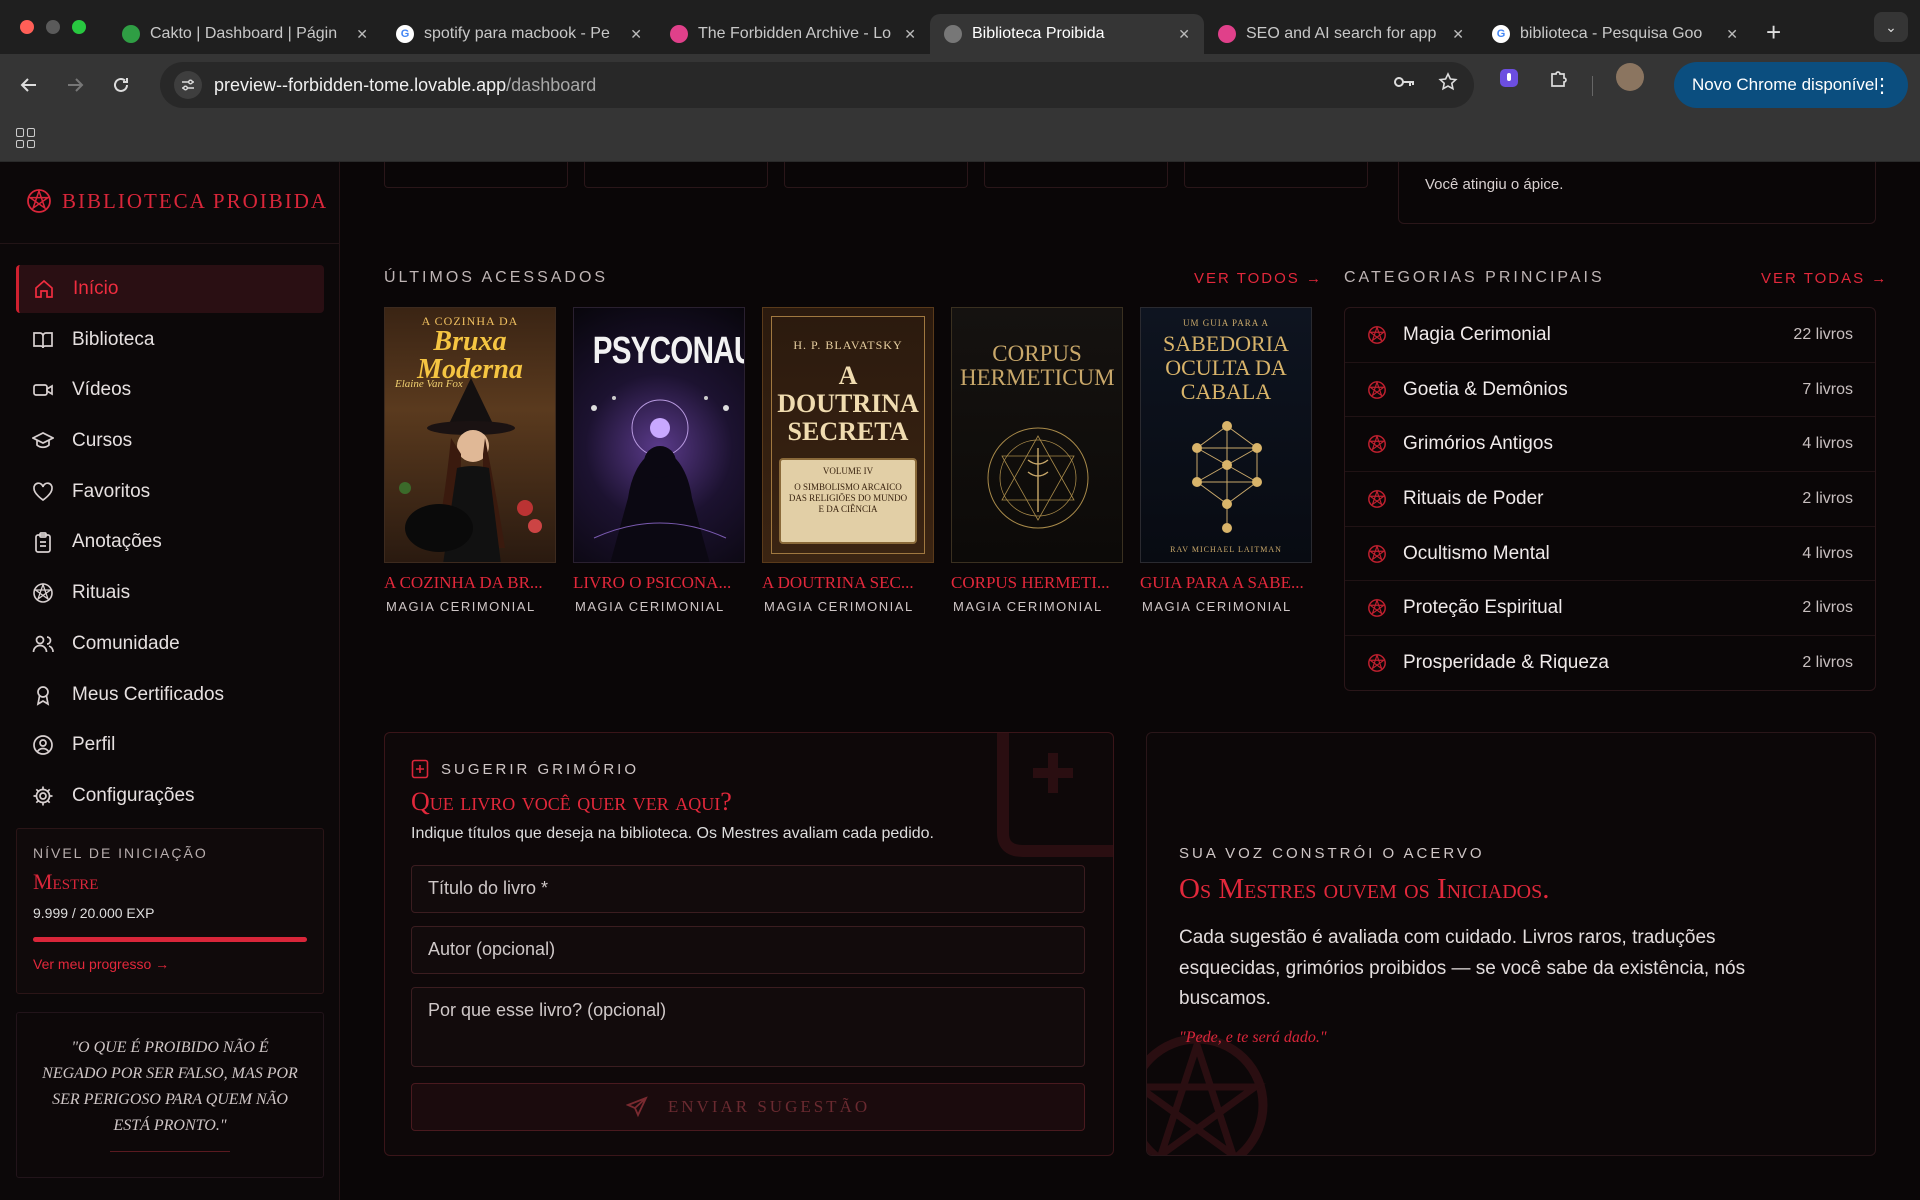  What do you see at coordinates (1028, 606) in the screenshot?
I see `book-category: MAGIA CERIMONIAL` at bounding box center [1028, 606].